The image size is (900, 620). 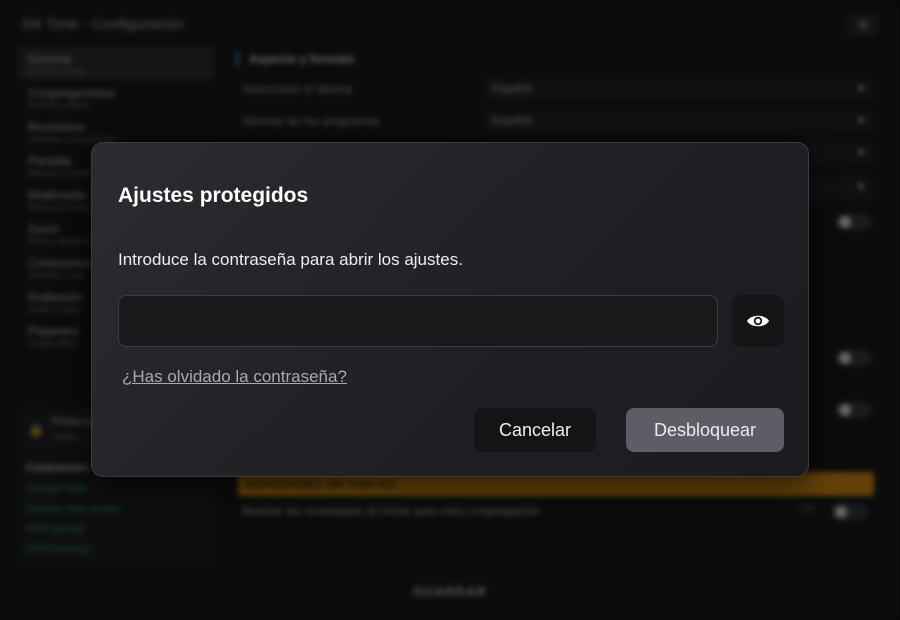 I want to click on unlock-button: Desbloquear, so click(x=705, y=430).